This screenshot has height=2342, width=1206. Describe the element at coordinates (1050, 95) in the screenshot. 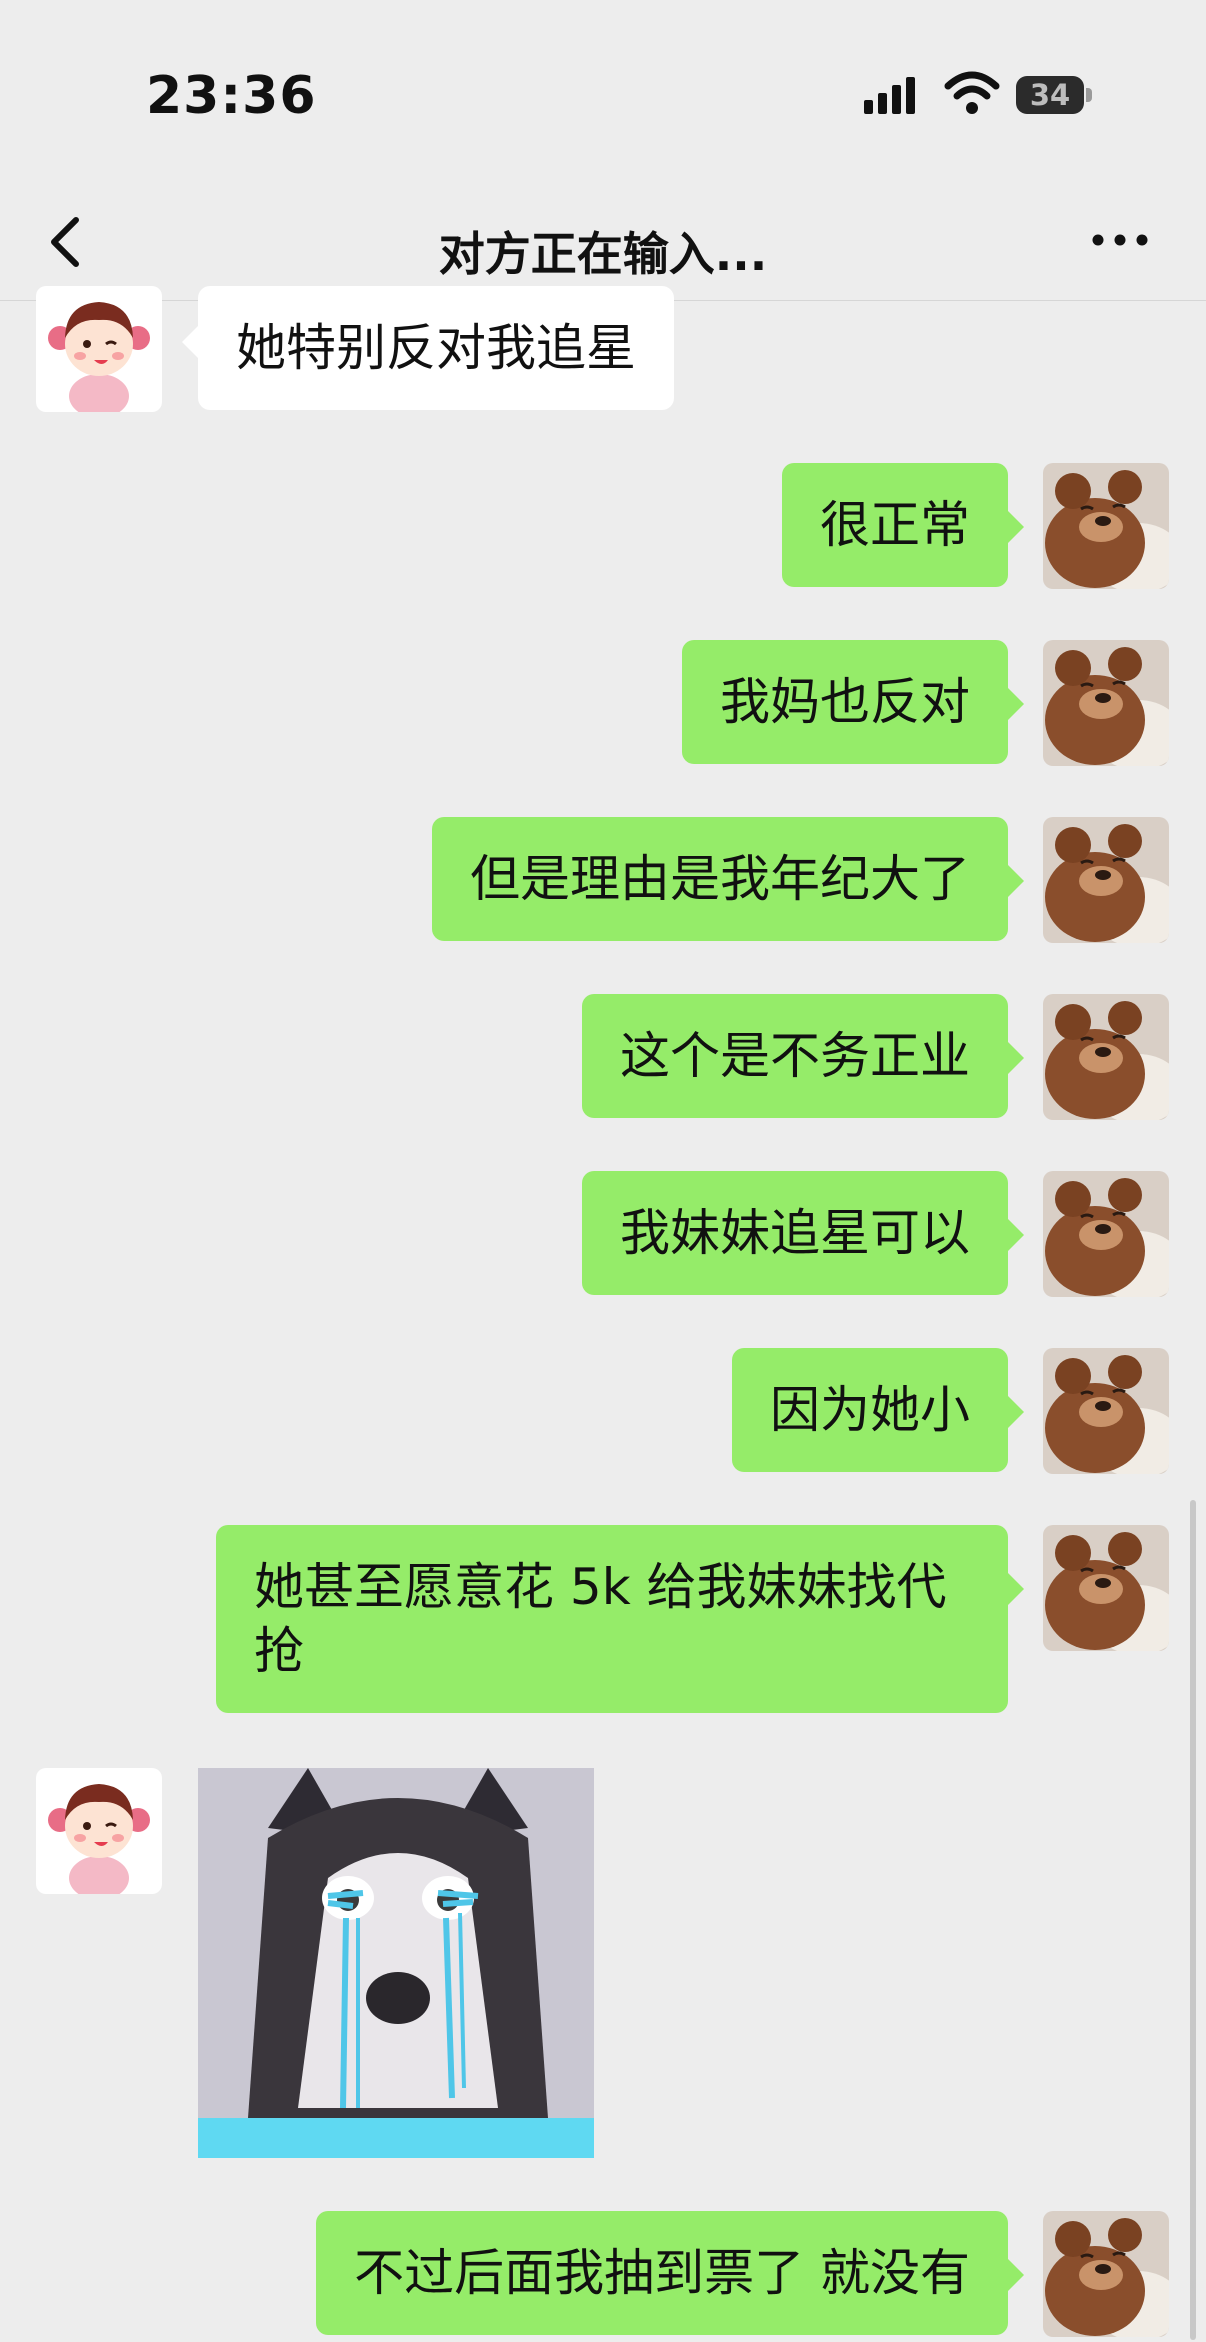

I see `battery-level: 34` at that location.